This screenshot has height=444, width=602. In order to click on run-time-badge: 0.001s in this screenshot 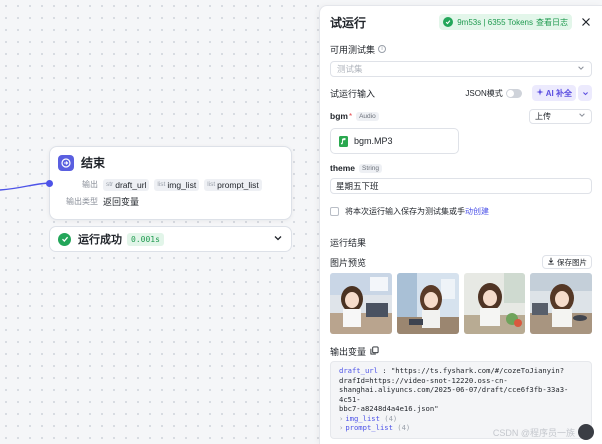, I will do `click(145, 239)`.